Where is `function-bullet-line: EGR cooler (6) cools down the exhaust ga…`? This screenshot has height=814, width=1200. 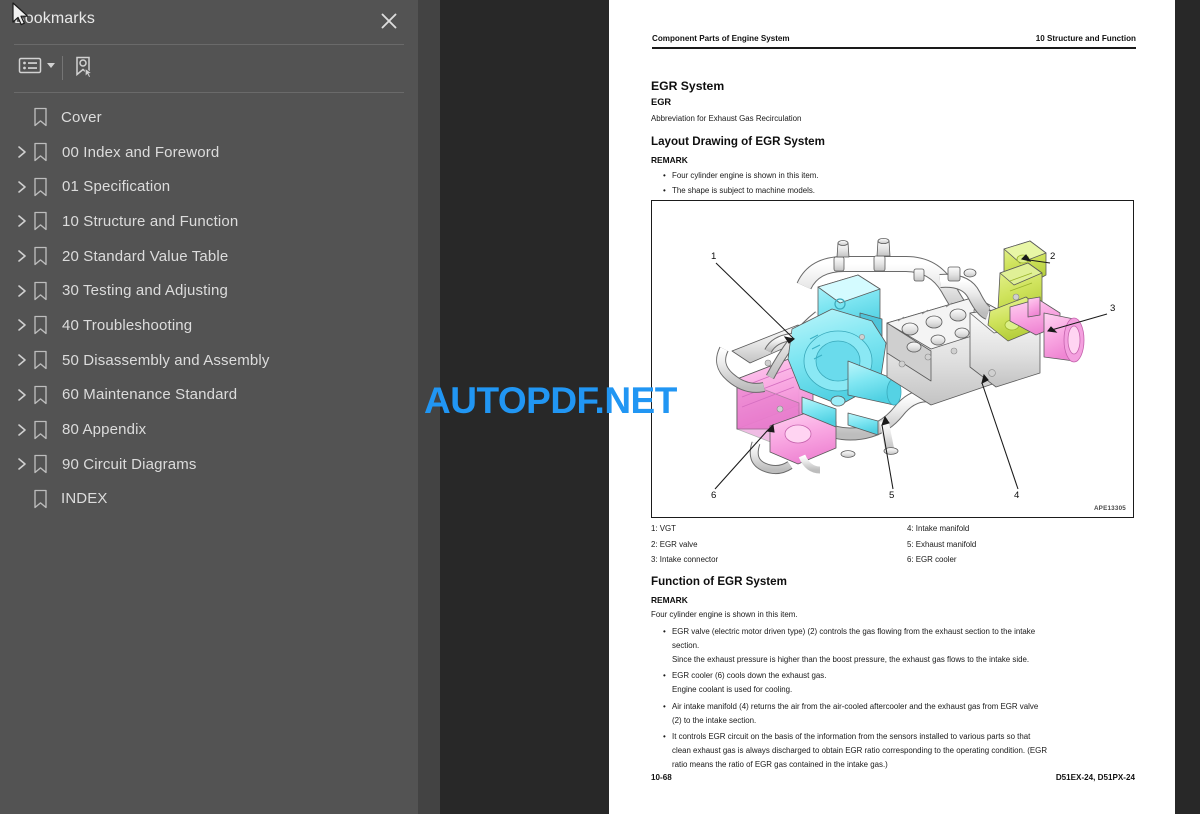
function-bullet-line: EGR cooler (6) cools down the exhaust ga… is located at coordinates (749, 676).